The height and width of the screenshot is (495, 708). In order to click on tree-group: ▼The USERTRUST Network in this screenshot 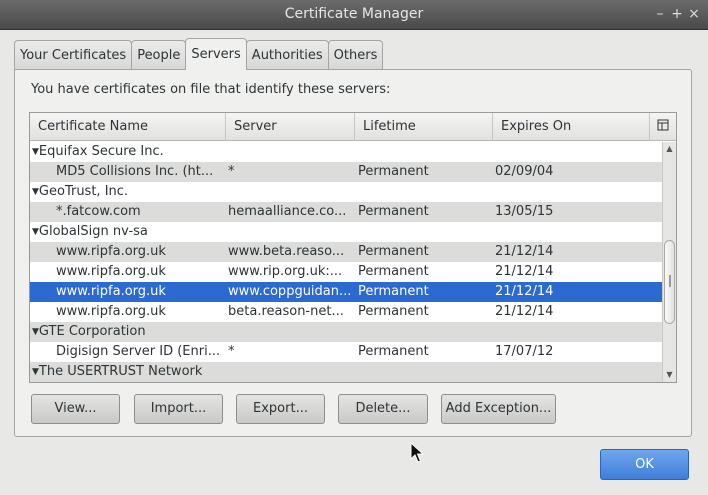, I will do `click(346, 372)`.